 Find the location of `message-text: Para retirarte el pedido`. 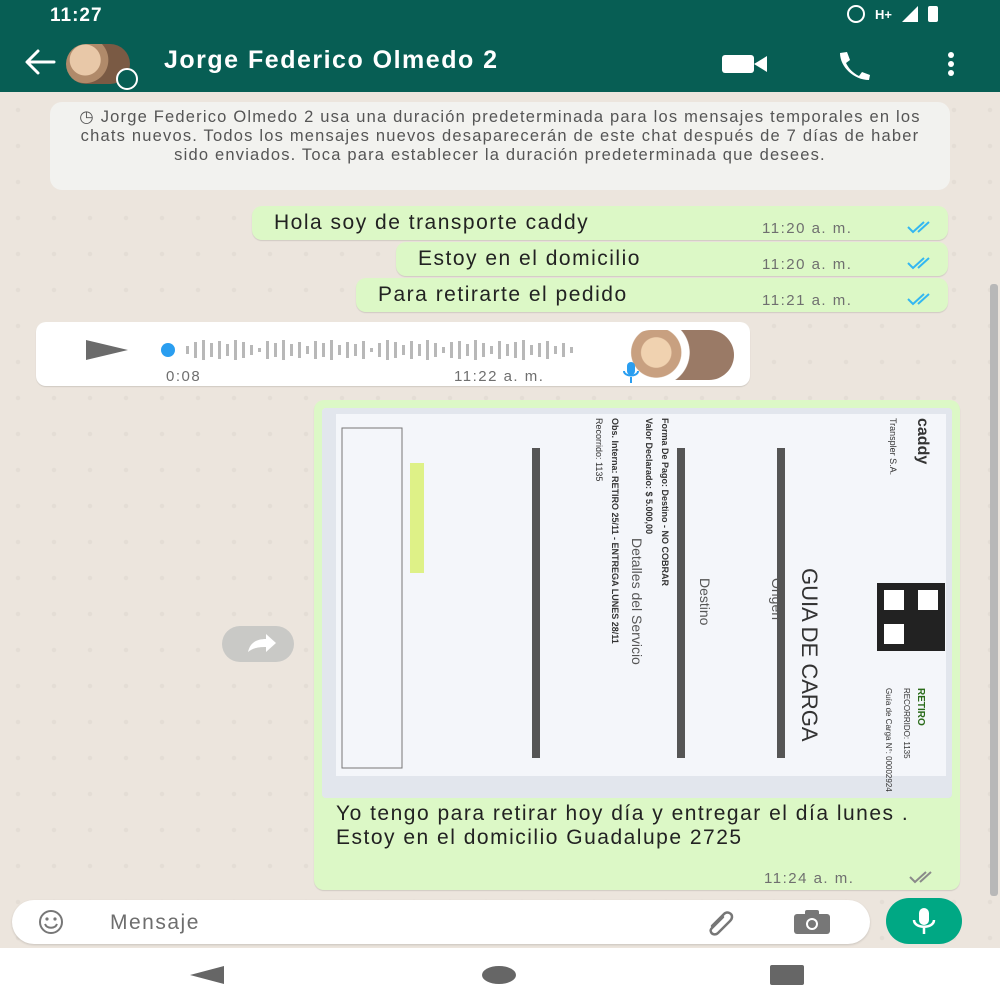

message-text: Para retirarte el pedido is located at coordinates (503, 294).